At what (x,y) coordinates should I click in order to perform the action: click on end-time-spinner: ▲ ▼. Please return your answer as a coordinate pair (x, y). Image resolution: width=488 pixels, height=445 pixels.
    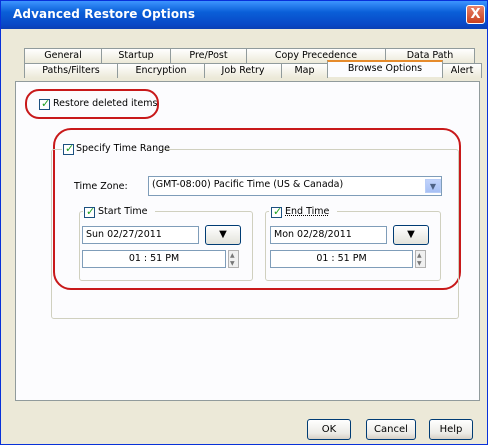
    Looking at the image, I should click on (420, 259).